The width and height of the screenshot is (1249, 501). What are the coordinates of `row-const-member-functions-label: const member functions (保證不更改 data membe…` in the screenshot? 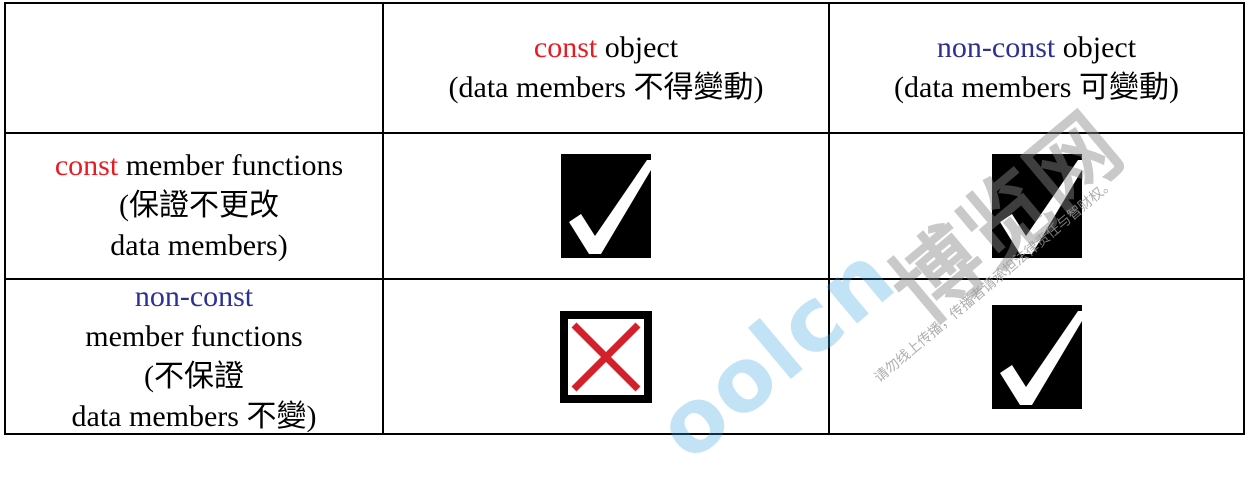 It's located at (195, 207).